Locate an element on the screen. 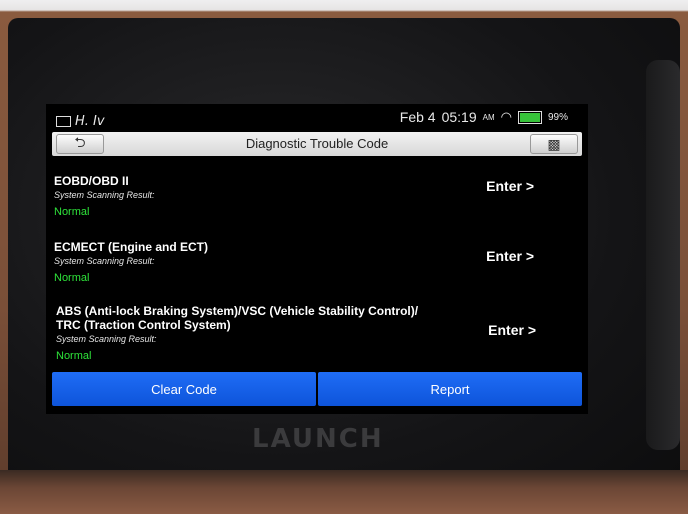 The image size is (688, 514). title-bar: ⮌ Diagnostic Trouble Code ▩ is located at coordinates (317, 144).